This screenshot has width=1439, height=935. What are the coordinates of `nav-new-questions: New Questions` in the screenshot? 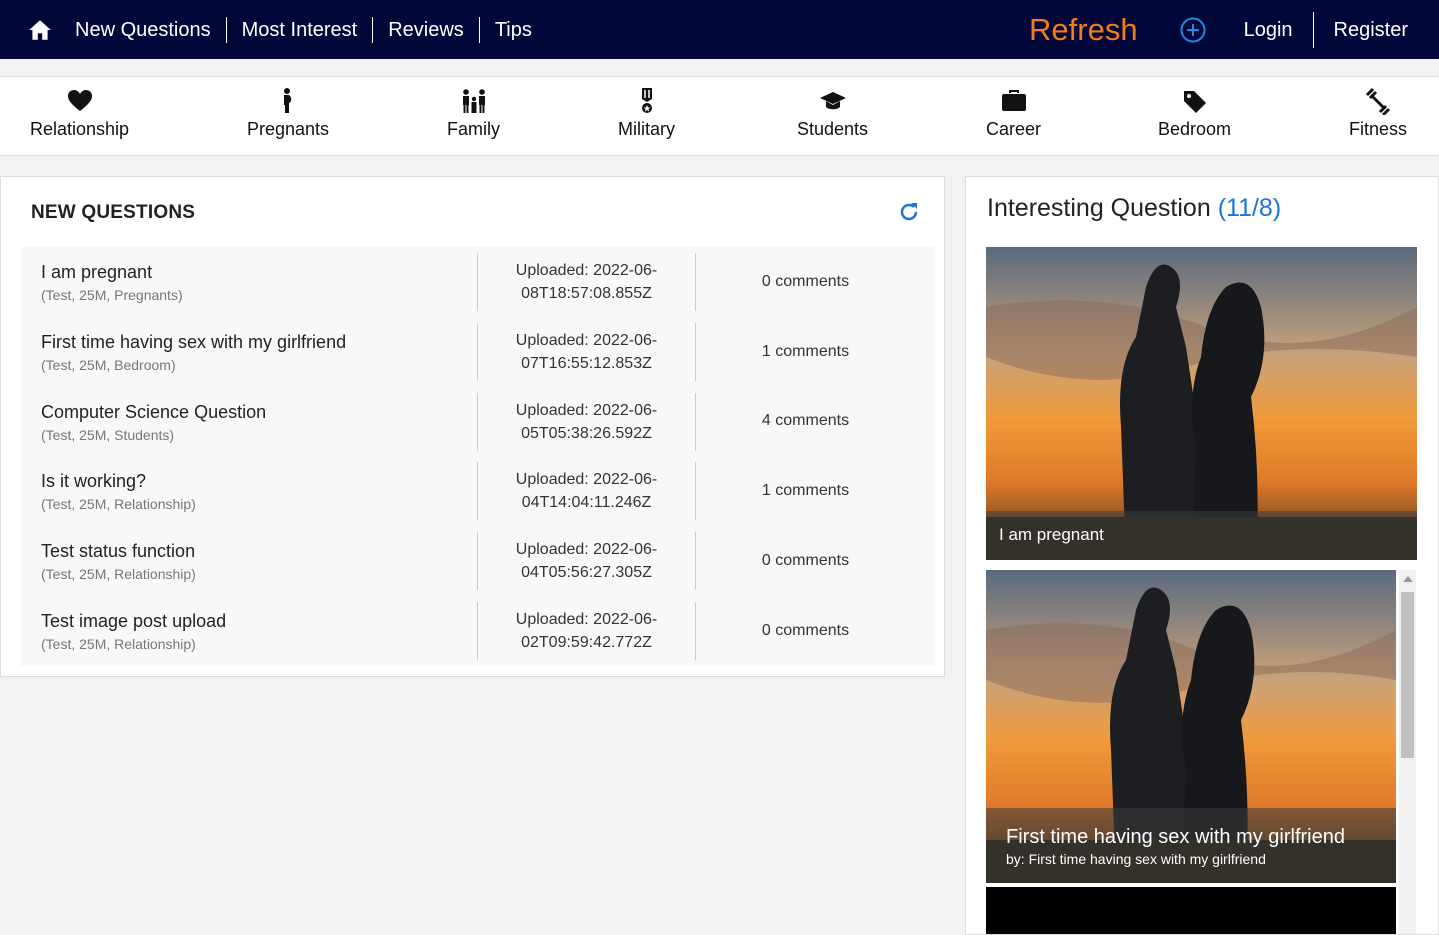 It's located at (148, 30).